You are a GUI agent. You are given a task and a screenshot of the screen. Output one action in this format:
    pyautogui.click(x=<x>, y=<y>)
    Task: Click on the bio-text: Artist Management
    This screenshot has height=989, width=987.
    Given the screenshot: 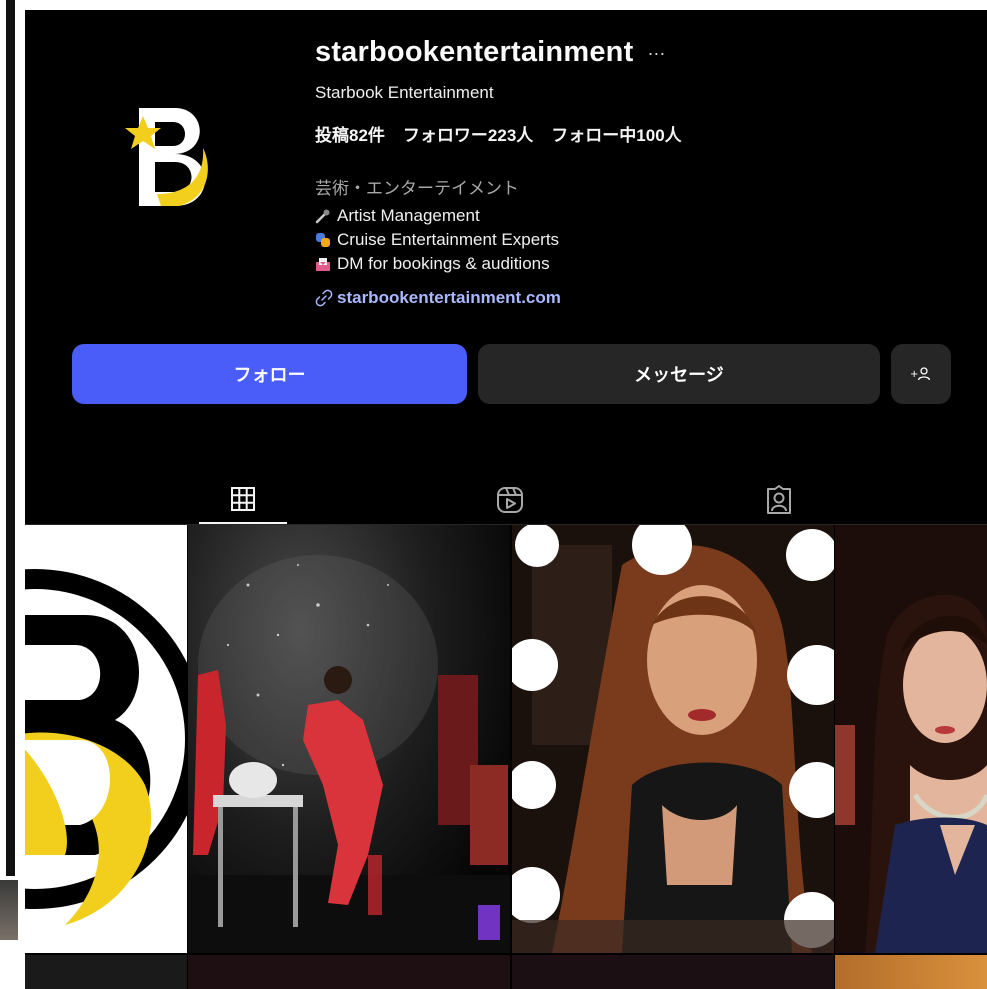 What is the action you would take?
    pyautogui.click(x=408, y=215)
    